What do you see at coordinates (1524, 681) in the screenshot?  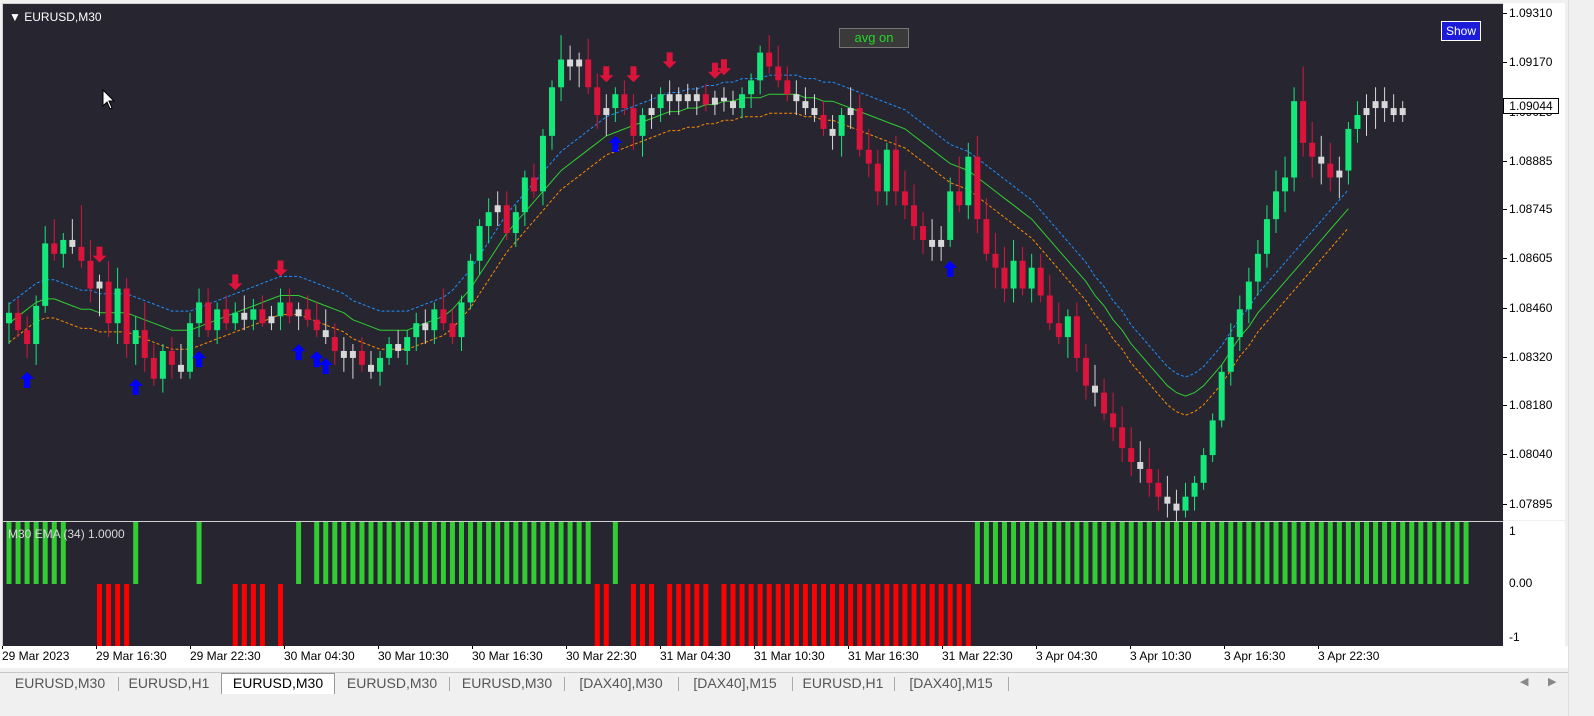 I see `tab-scroll-left-icon: ◀` at bounding box center [1524, 681].